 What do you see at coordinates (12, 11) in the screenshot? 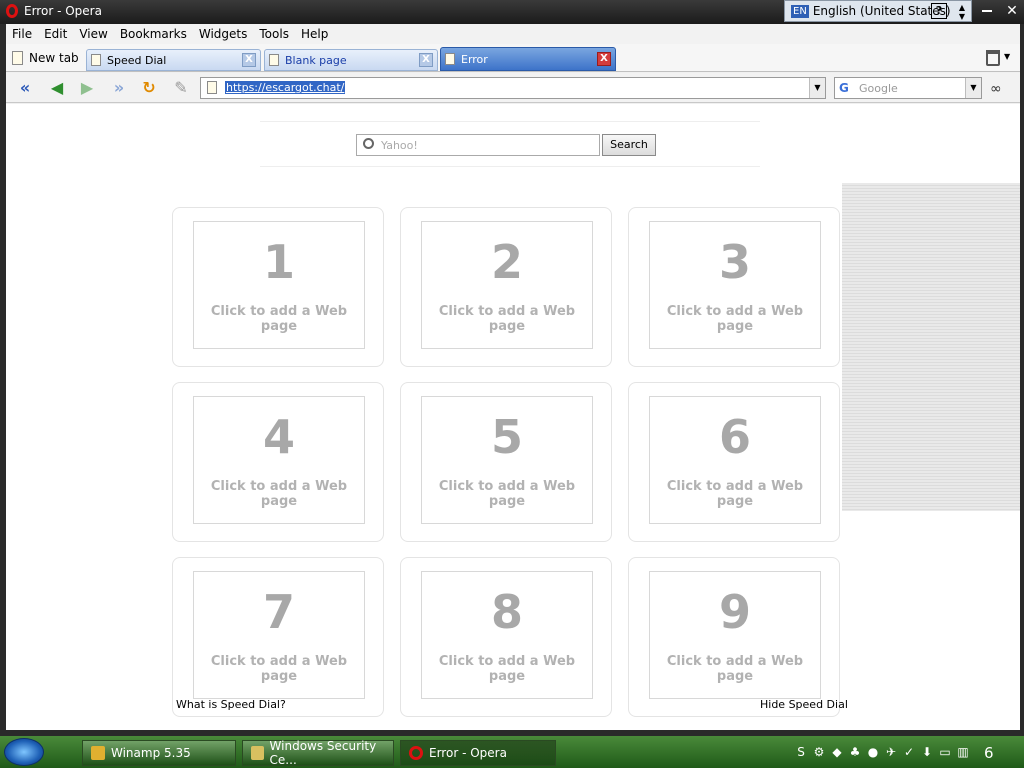
I see `opera-logo-icon` at bounding box center [12, 11].